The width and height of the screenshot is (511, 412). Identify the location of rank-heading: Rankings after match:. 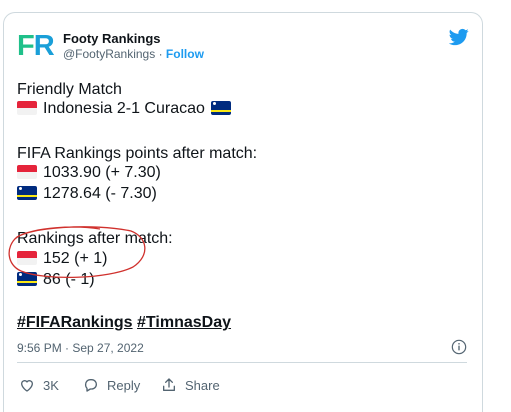
(95, 238).